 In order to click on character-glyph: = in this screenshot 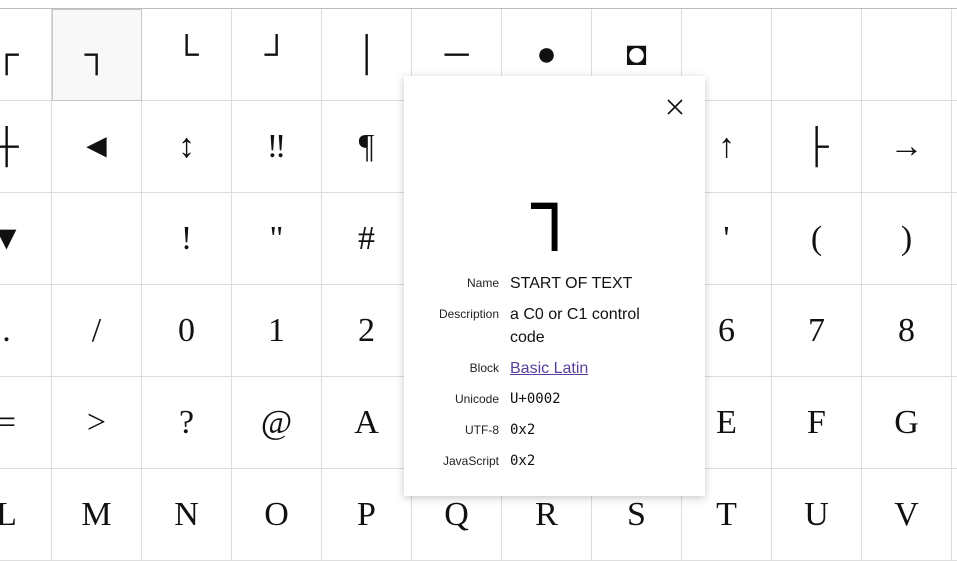, I will do `click(8, 422)`.